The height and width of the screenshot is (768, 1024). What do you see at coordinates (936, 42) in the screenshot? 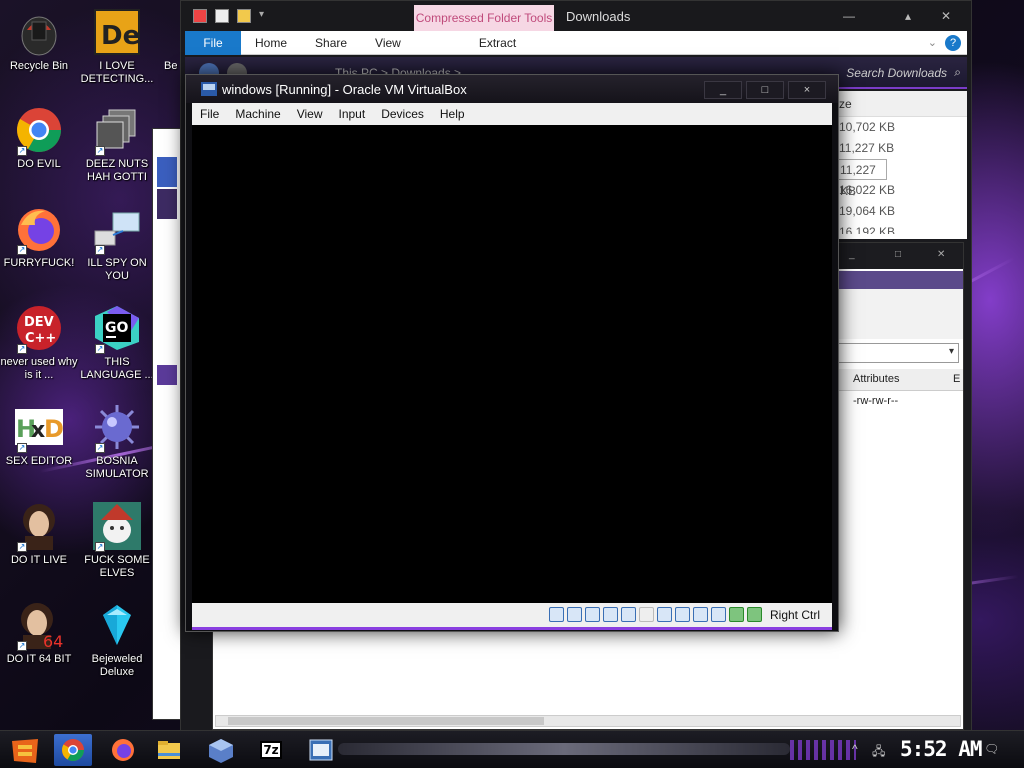
I see `chevron-down-icon: ⌄` at bounding box center [936, 42].